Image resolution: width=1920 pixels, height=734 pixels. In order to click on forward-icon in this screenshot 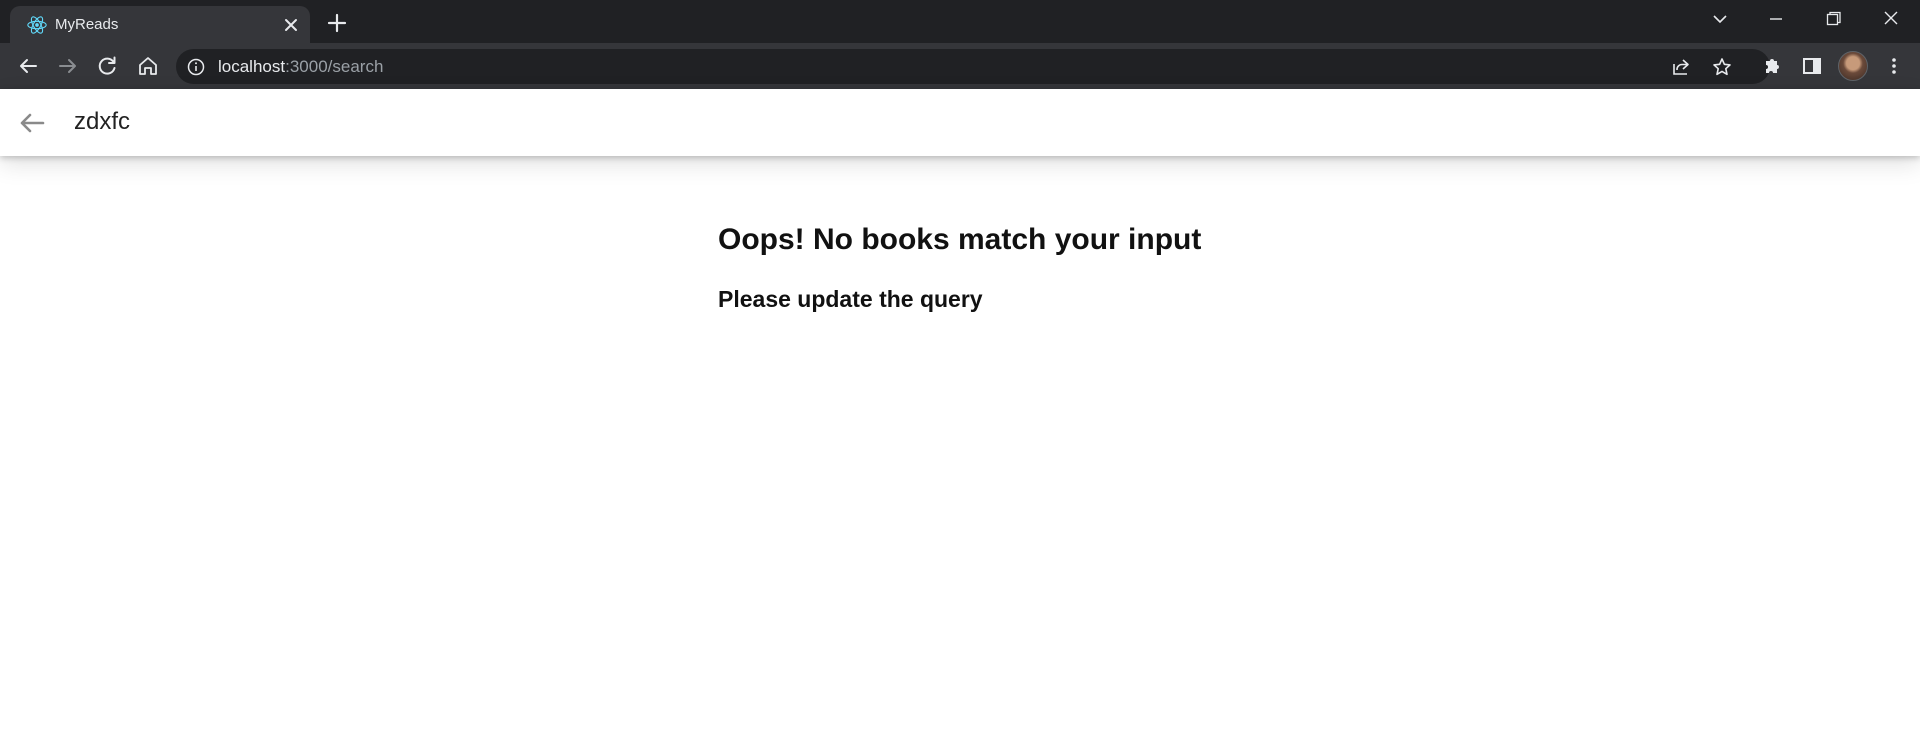, I will do `click(68, 66)`.